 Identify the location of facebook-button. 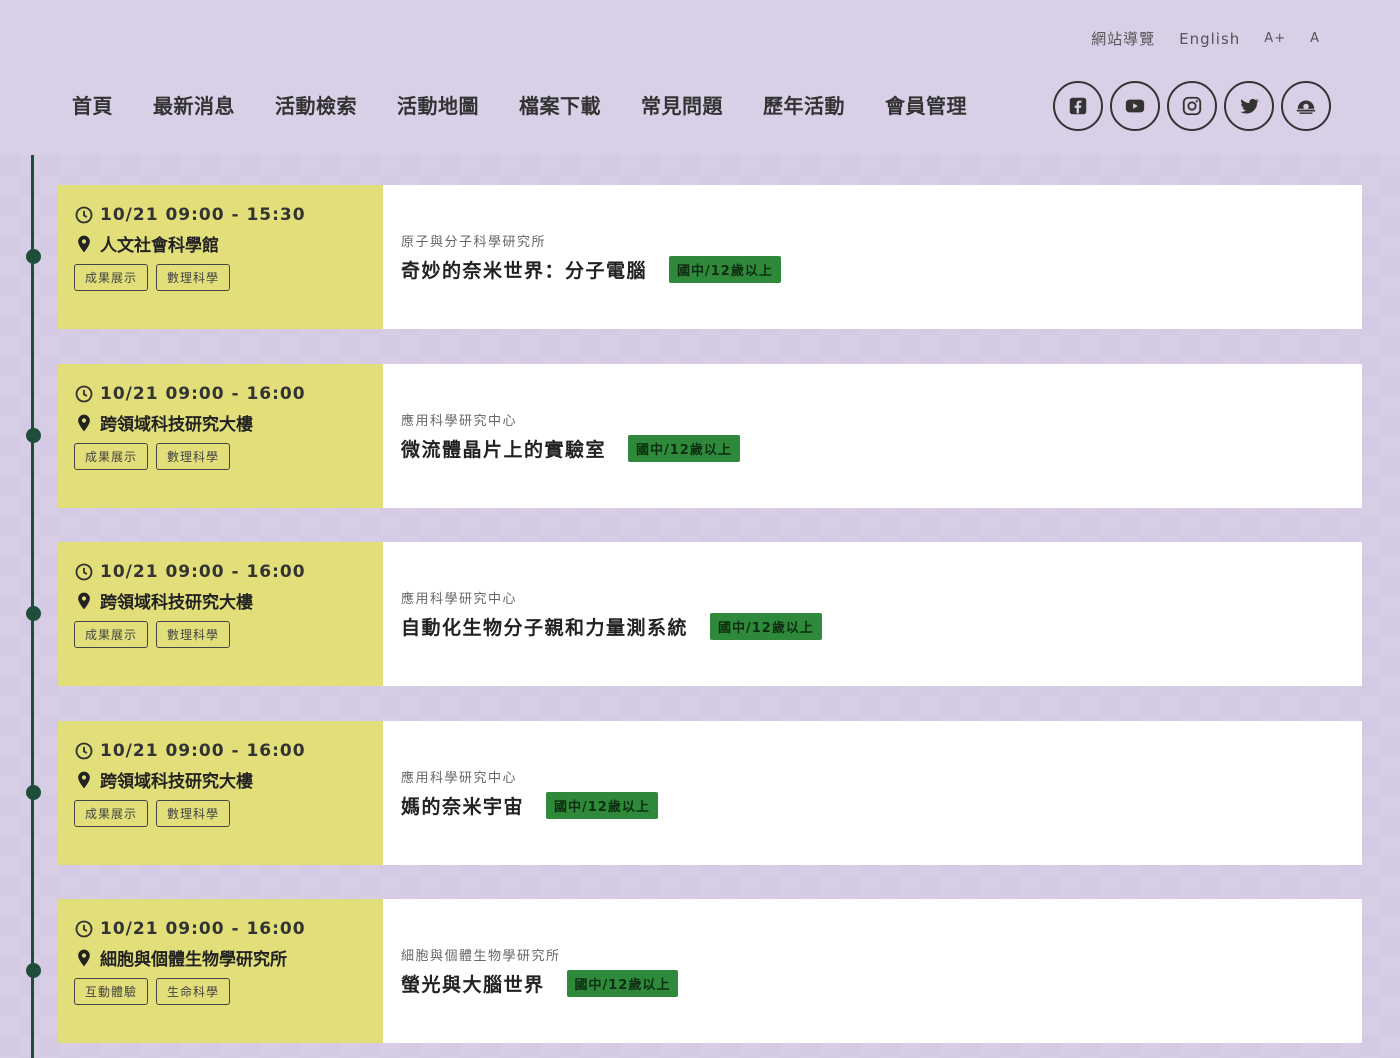
(1078, 106).